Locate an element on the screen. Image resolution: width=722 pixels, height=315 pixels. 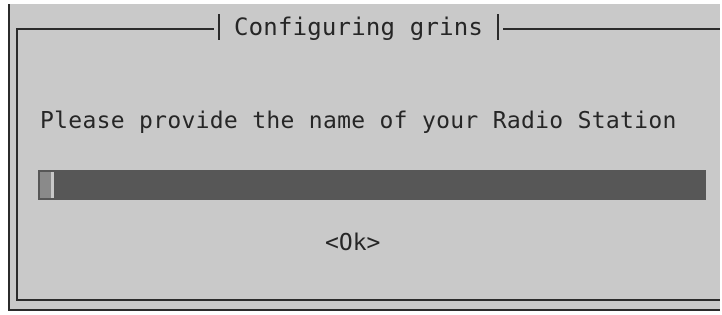
title-right-bracket is located at coordinates (498, 27).